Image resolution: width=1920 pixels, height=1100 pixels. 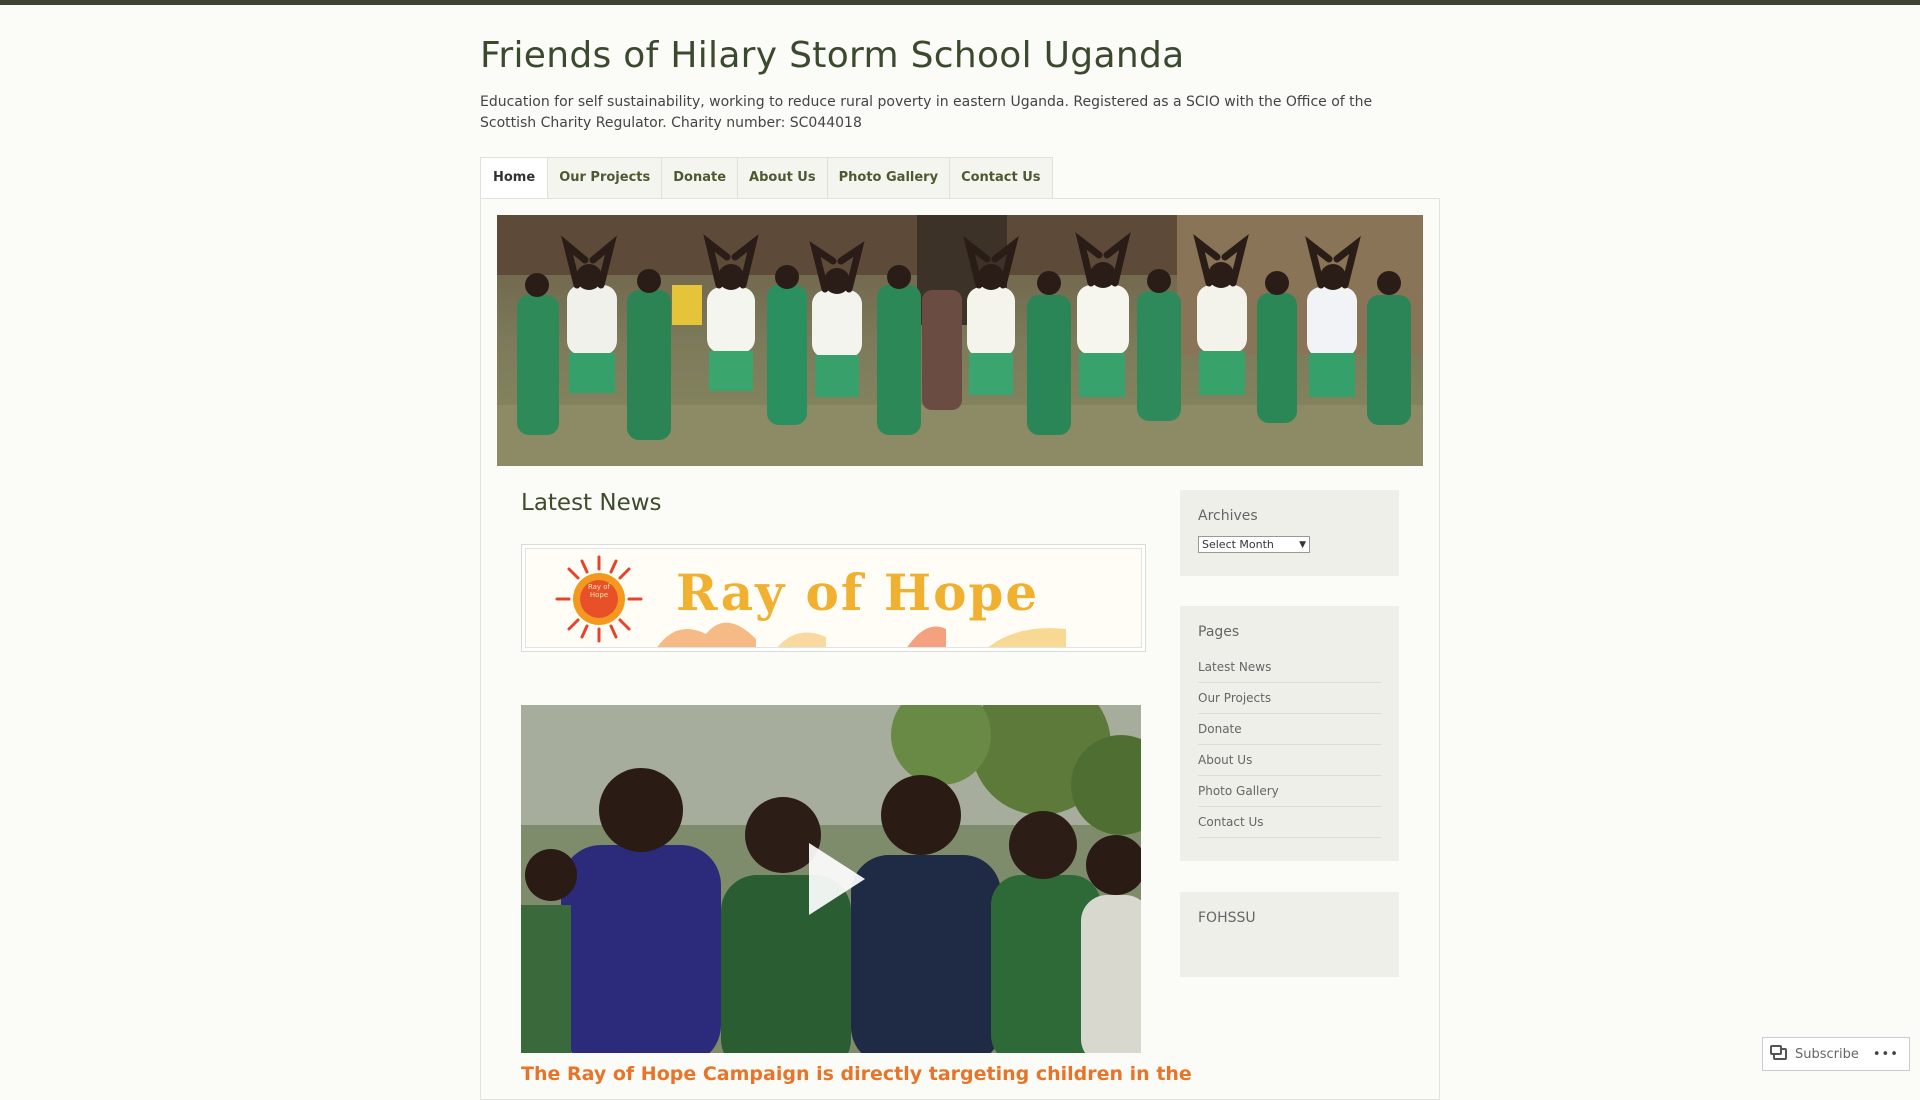 I want to click on pages-item-about-us: About Us, so click(x=1289, y=760).